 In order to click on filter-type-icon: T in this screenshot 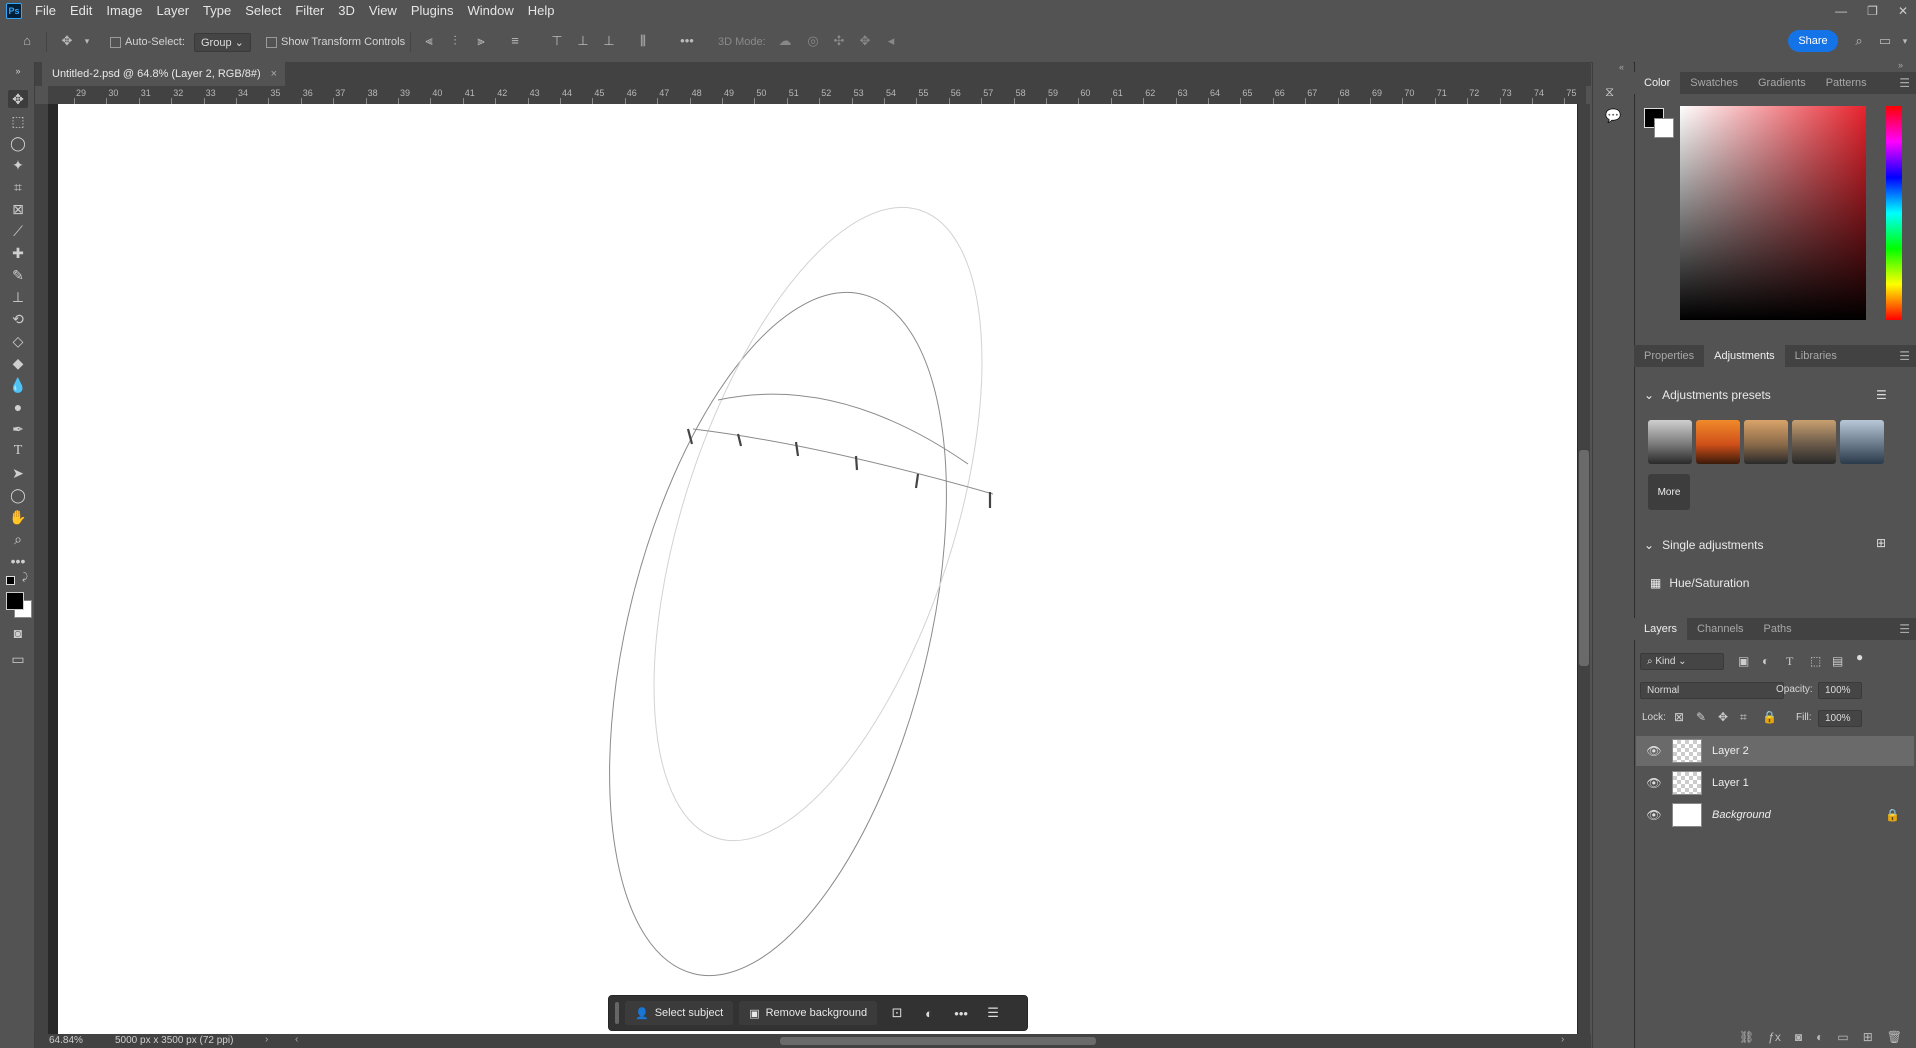, I will do `click(1789, 661)`.